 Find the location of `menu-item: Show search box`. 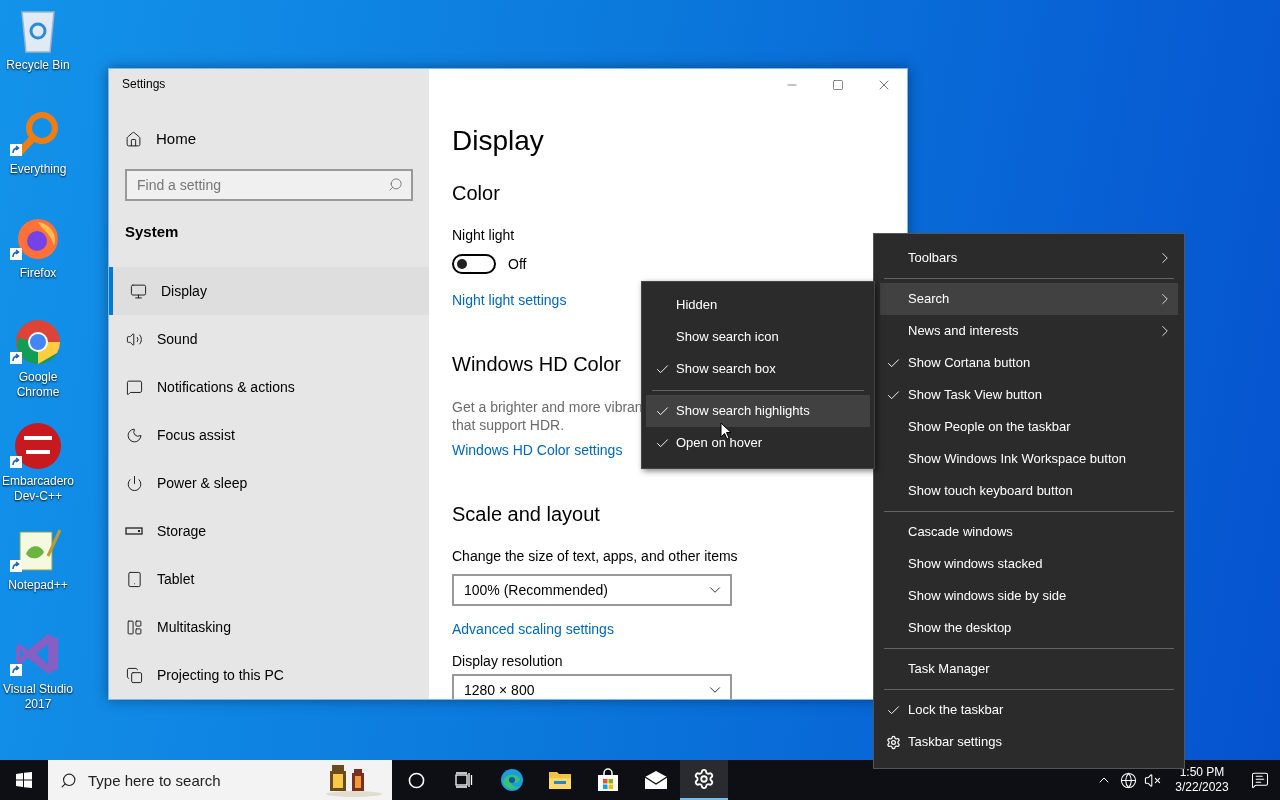

menu-item: Show search box is located at coordinates (758, 369).